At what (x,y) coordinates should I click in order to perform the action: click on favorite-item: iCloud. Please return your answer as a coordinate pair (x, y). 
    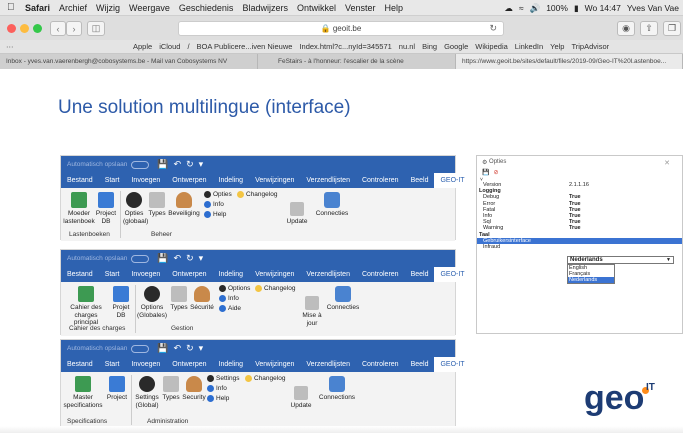
    Looking at the image, I should click on (169, 46).